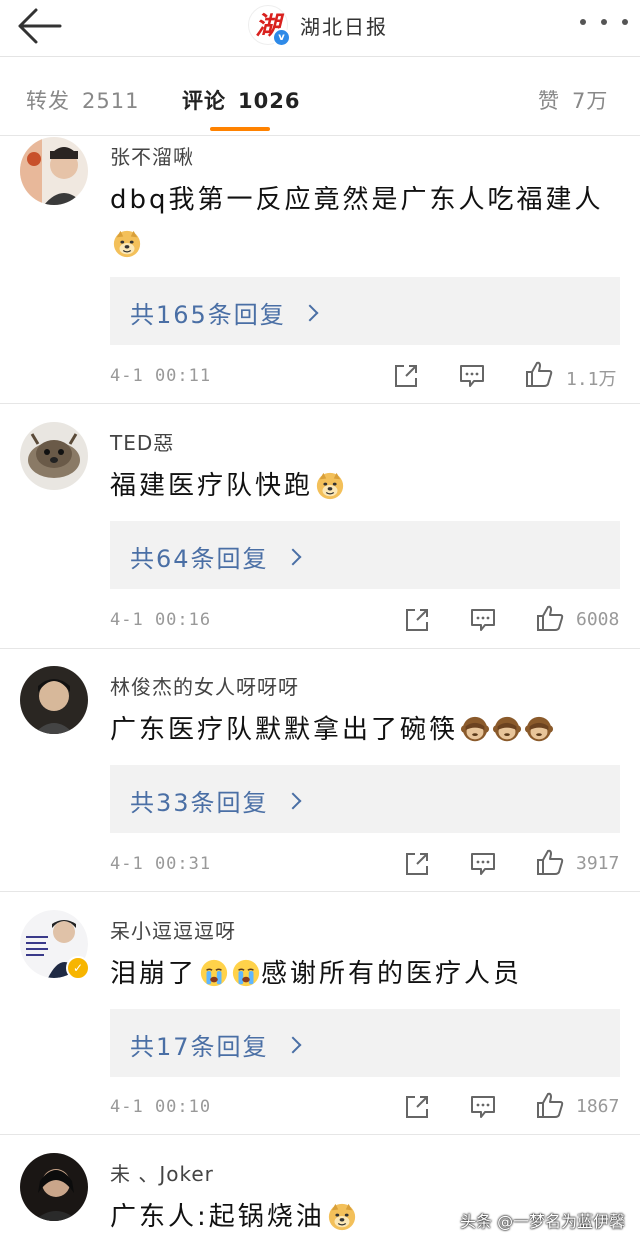 The height and width of the screenshot is (1241, 640). What do you see at coordinates (162, 1172) in the screenshot?
I see `comment-username: 未 、Joker` at bounding box center [162, 1172].